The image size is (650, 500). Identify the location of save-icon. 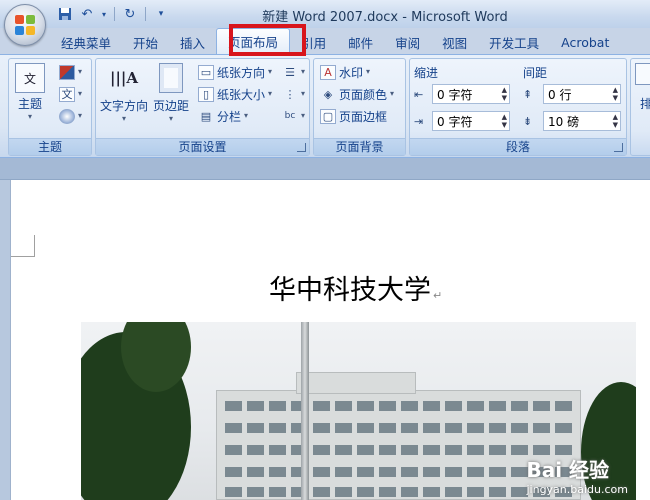
(65, 14).